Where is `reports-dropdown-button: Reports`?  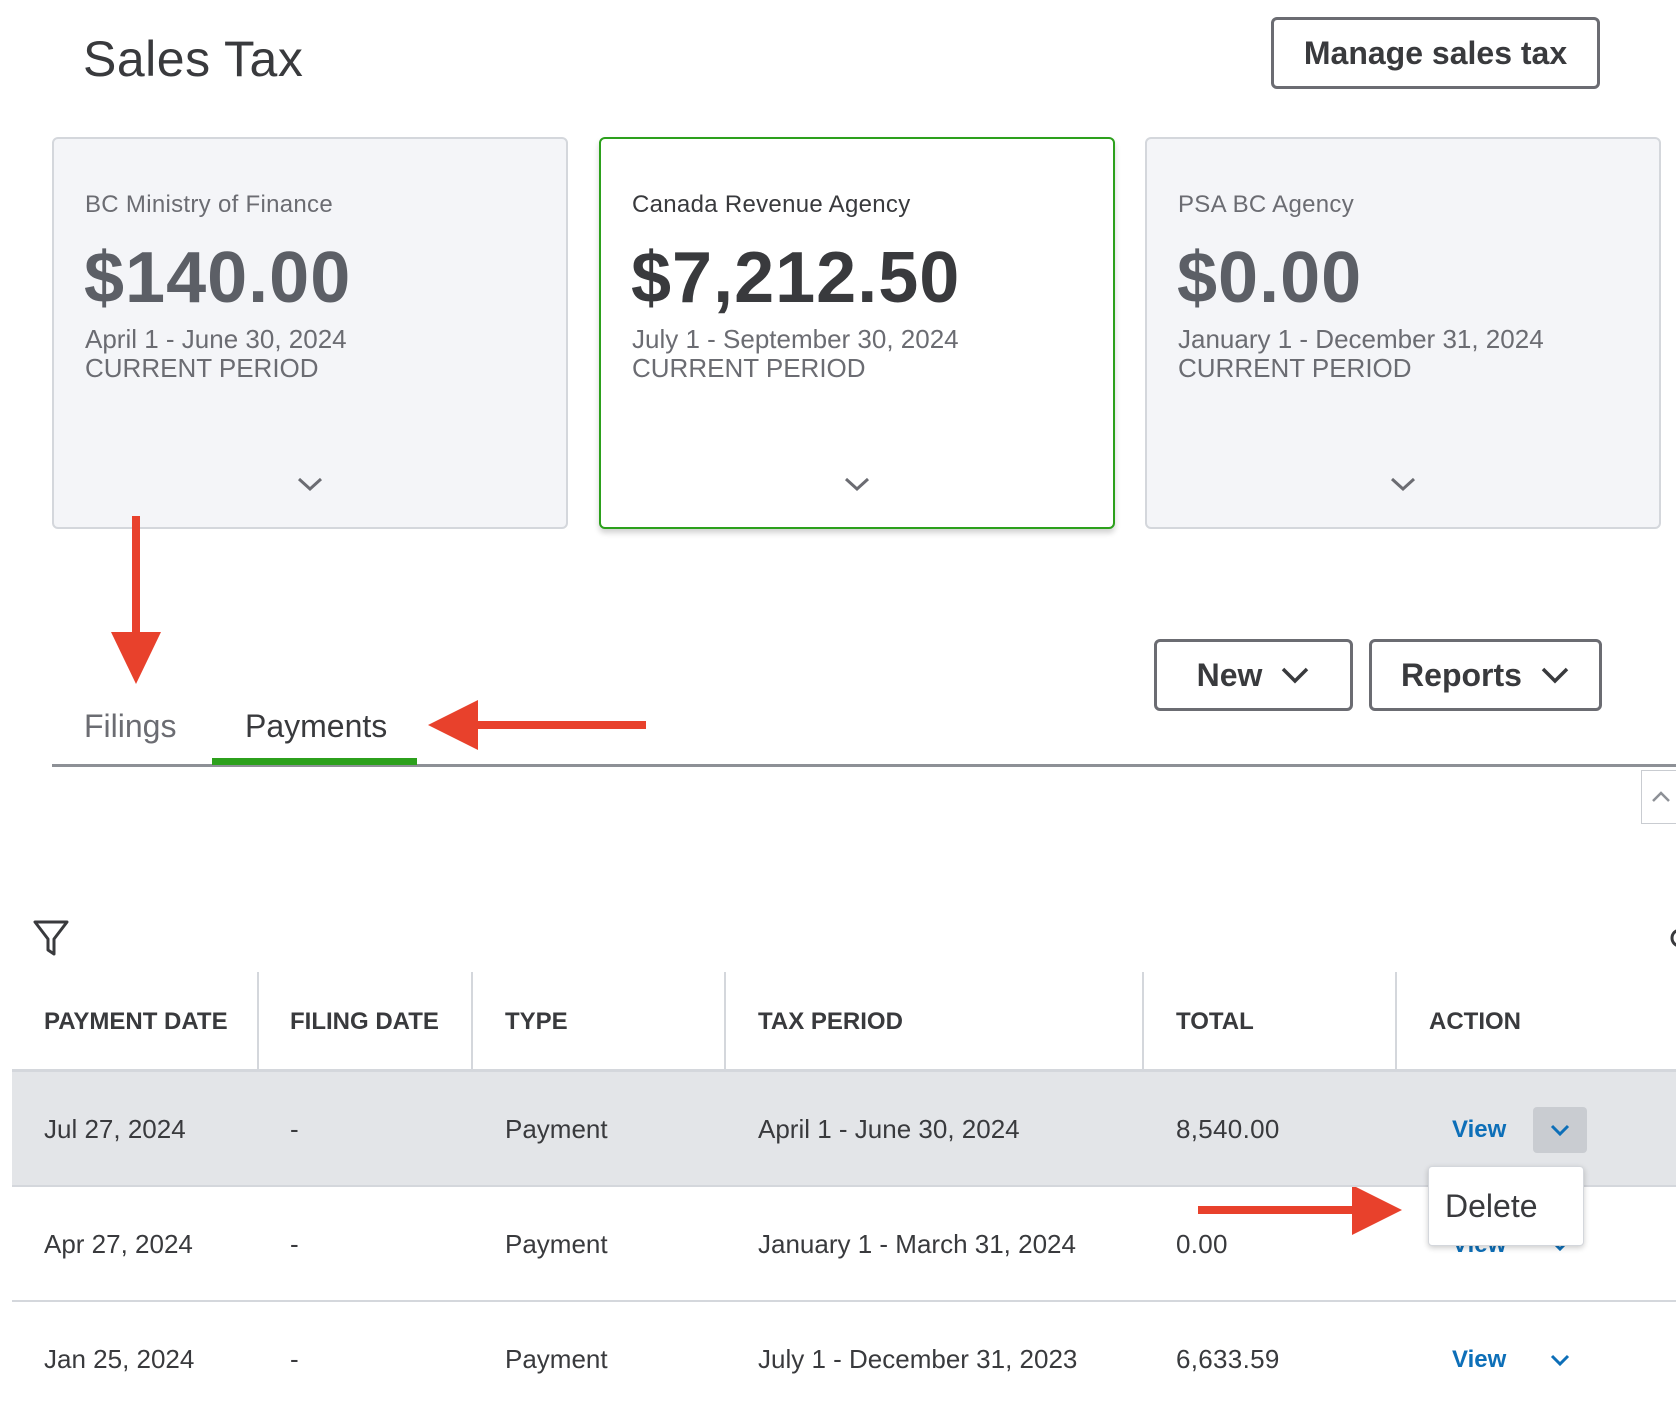 reports-dropdown-button: Reports is located at coordinates (1485, 675).